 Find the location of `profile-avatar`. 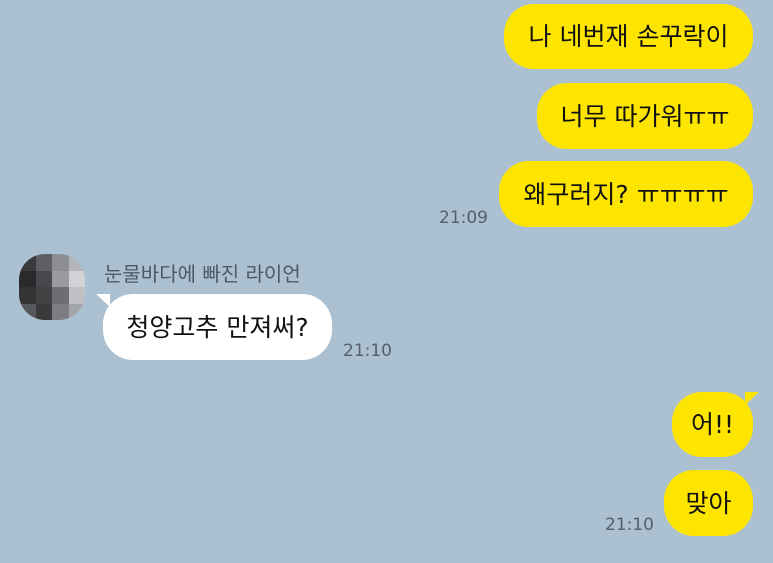

profile-avatar is located at coordinates (52, 287).